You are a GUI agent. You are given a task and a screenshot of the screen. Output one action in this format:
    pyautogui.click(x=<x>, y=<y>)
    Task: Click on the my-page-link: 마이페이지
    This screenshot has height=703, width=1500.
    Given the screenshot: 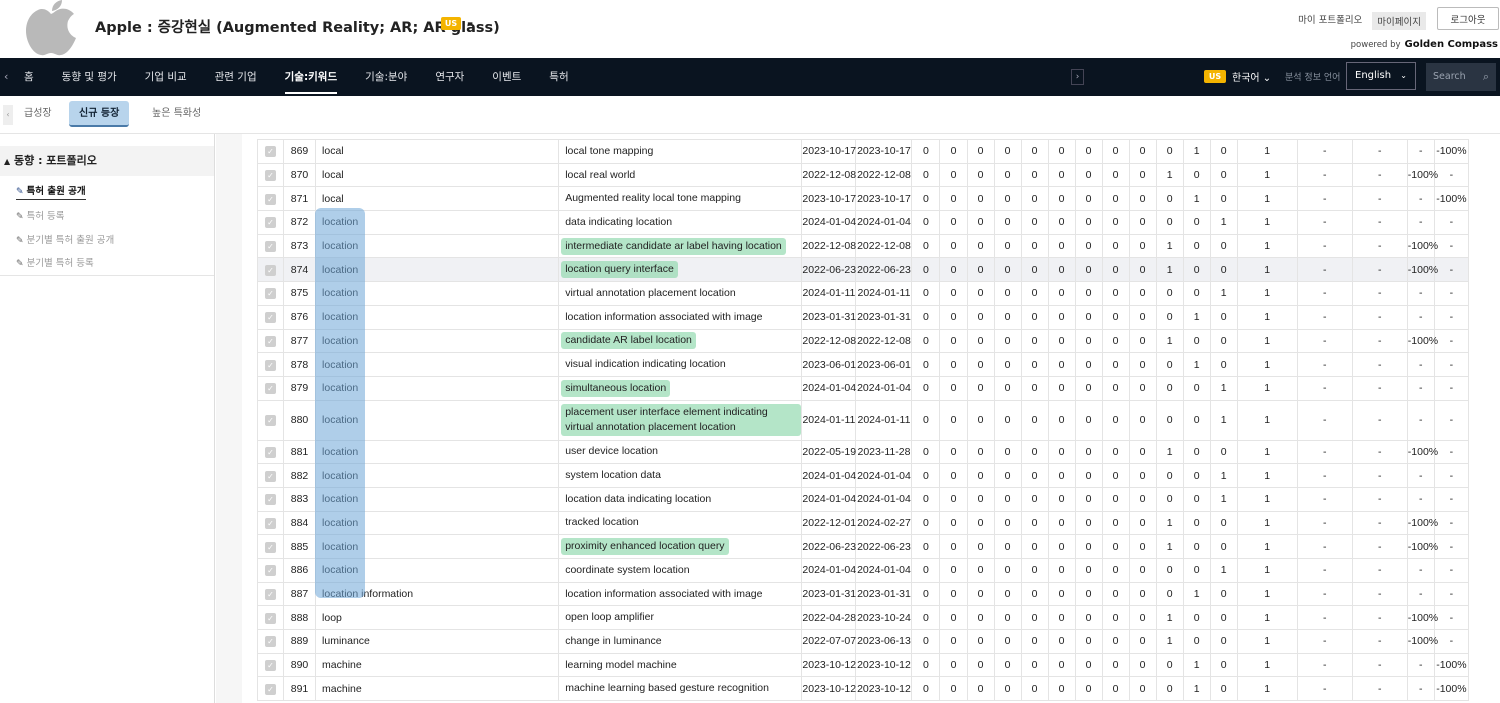 What is the action you would take?
    pyautogui.click(x=1399, y=21)
    